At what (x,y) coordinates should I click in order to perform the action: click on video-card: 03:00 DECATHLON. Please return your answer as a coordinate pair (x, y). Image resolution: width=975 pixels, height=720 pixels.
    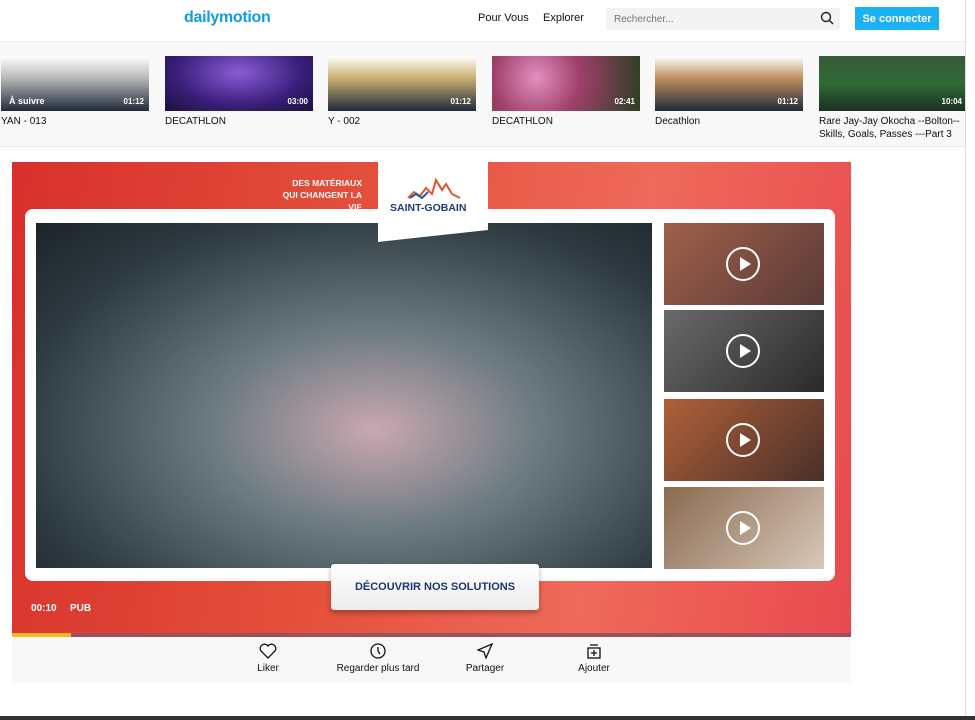
    Looking at the image, I should click on (239, 92).